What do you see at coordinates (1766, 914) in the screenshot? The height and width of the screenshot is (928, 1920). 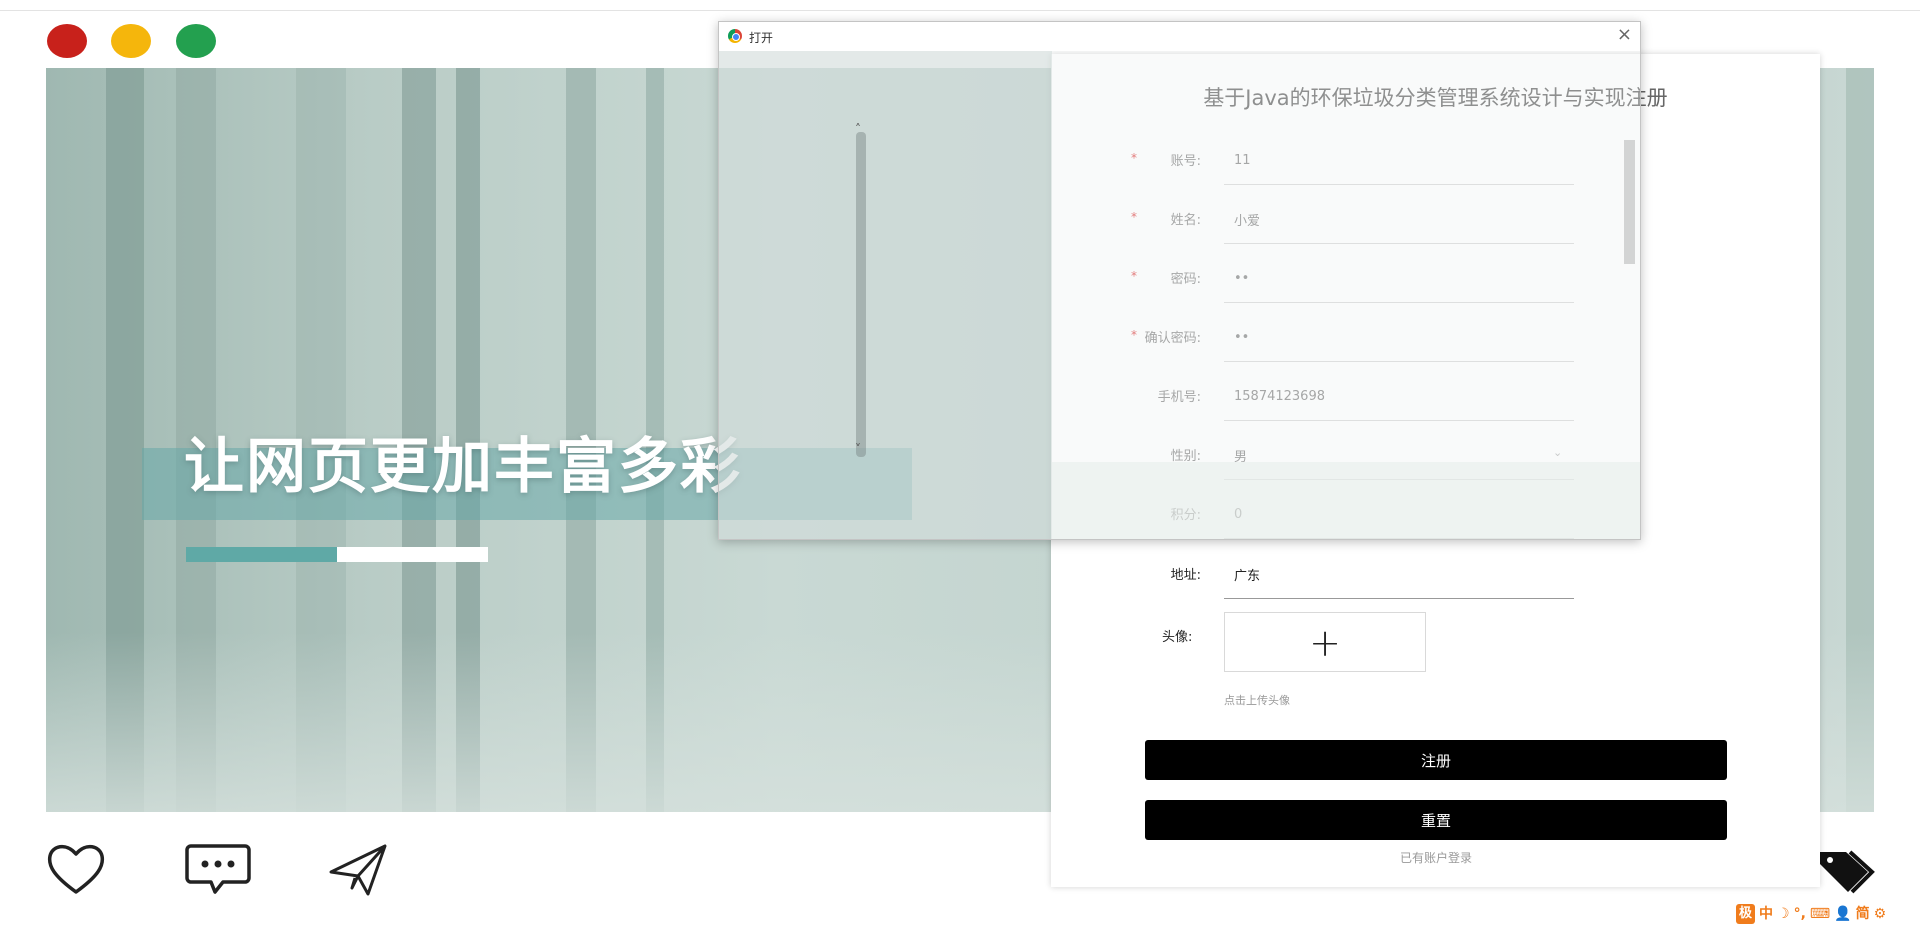 I see `ime-lang: 中` at bounding box center [1766, 914].